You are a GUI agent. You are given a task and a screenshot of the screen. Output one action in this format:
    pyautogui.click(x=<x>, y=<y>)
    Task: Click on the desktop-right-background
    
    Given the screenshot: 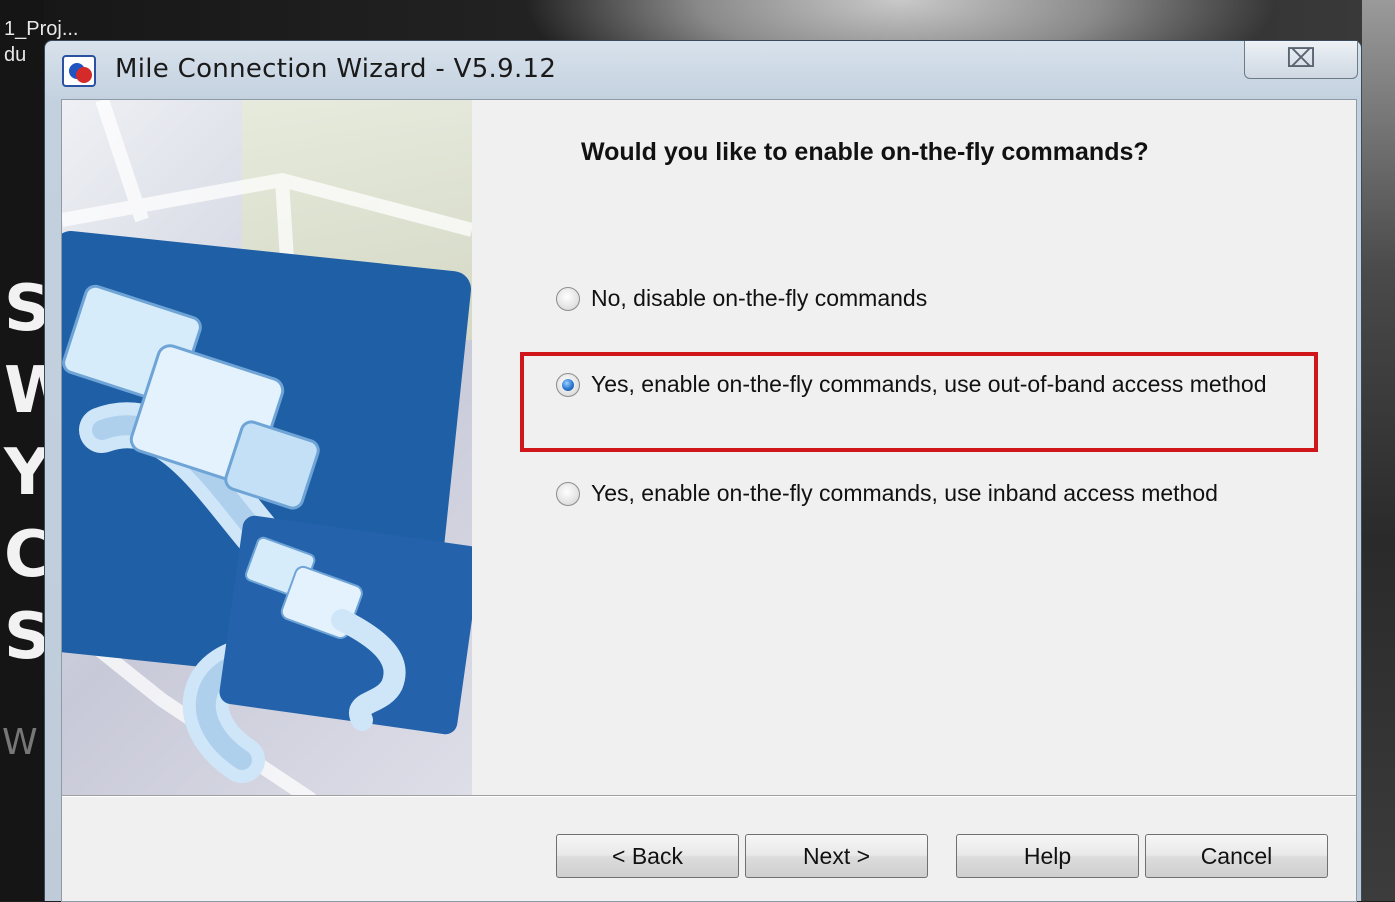 What is the action you would take?
    pyautogui.click(x=1378, y=450)
    